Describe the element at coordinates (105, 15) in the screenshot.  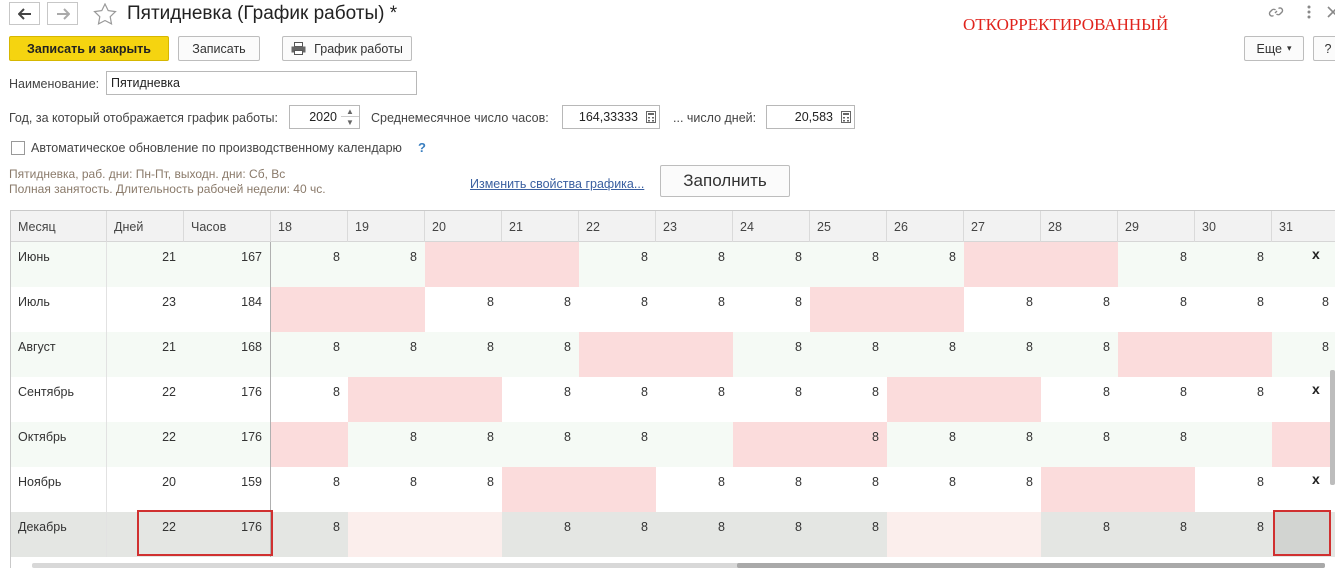
I see `star-icon` at that location.